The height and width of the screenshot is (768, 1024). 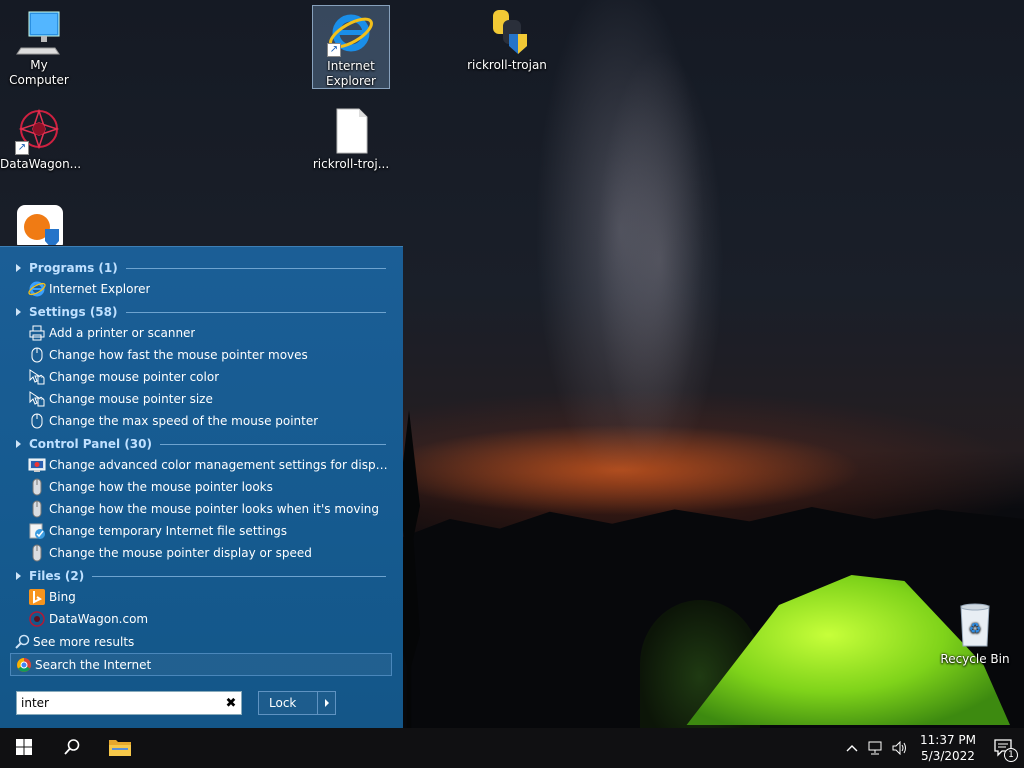 I want to click on see-more-results-link: See more results, so click(x=204, y=642).